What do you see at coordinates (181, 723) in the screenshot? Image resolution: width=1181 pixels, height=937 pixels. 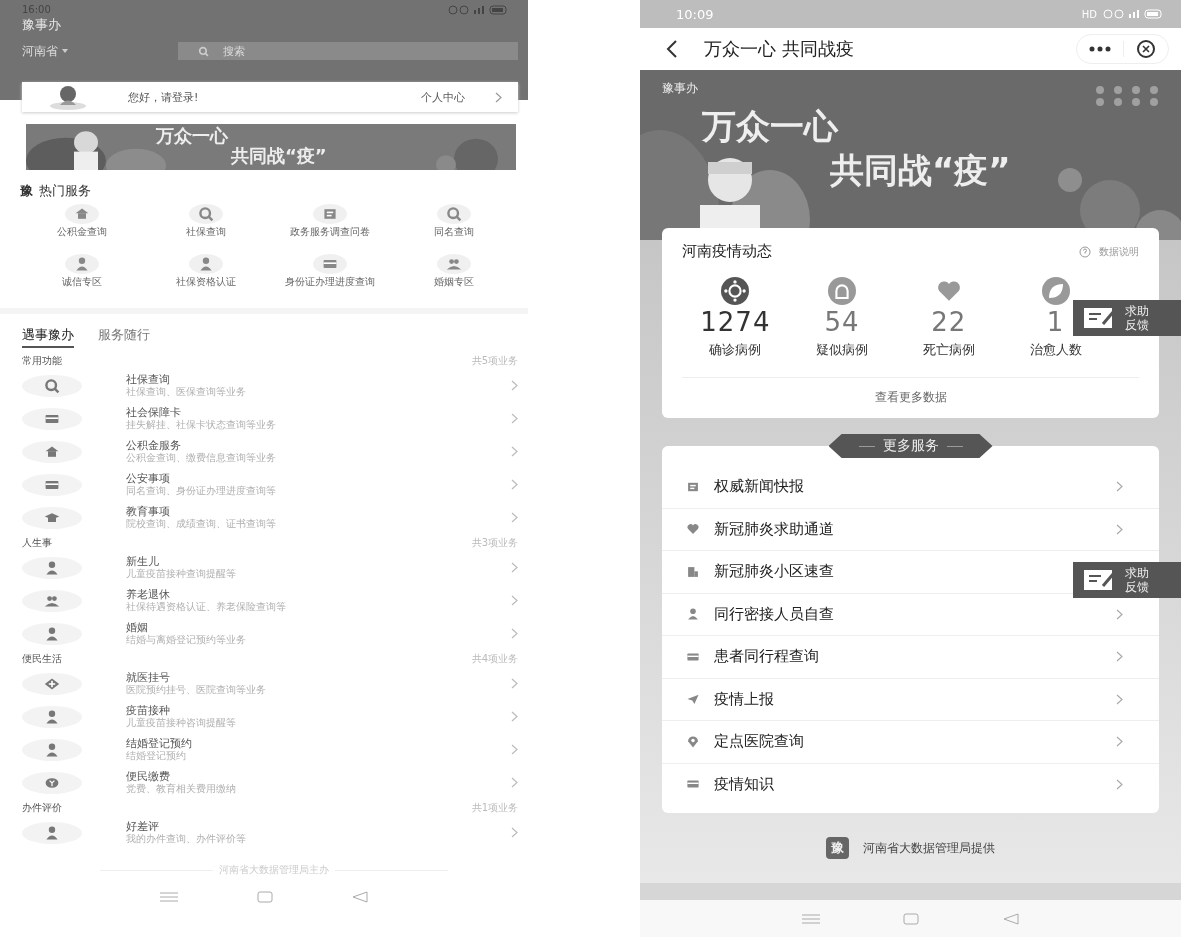 I see `item-description: 儿童疫苗接种咨询提醒等` at bounding box center [181, 723].